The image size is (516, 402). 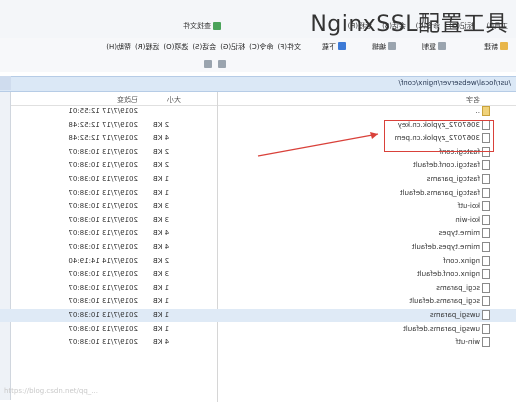 I want to click on overlay-title: NginxSSL配置工具, so click(x=409, y=24).